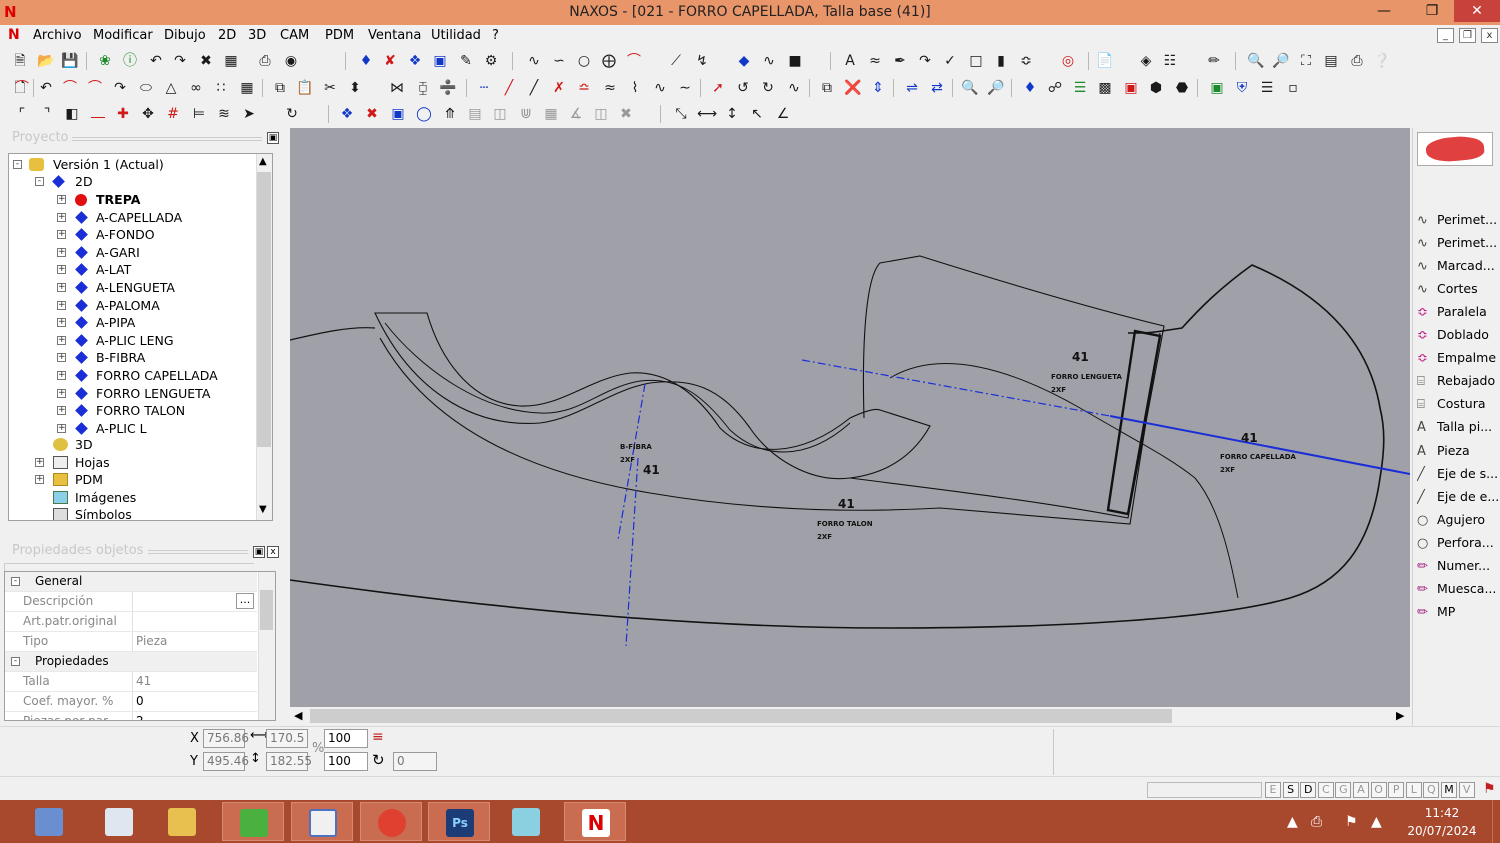 Image resolution: width=1500 pixels, height=843 pixels. Describe the element at coordinates (226, 761) in the screenshot. I see `y-coordinate-field: 495.46` at that location.